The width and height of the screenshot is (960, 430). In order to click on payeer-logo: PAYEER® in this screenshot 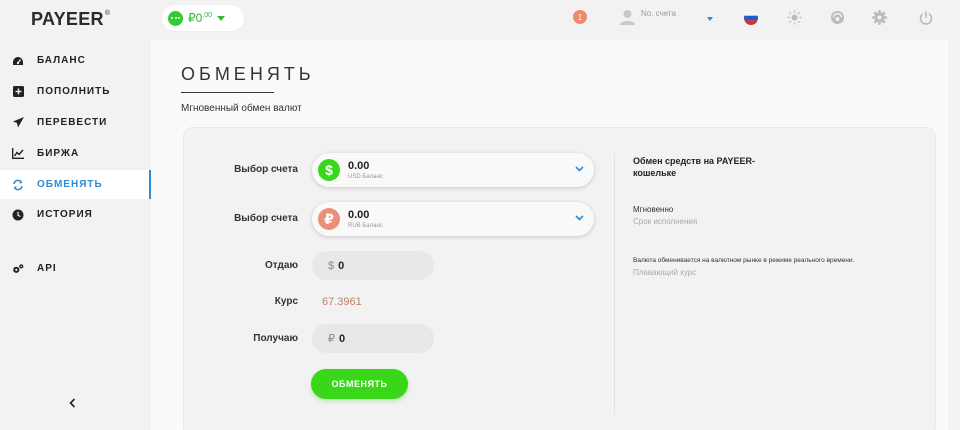, I will do `click(71, 19)`.